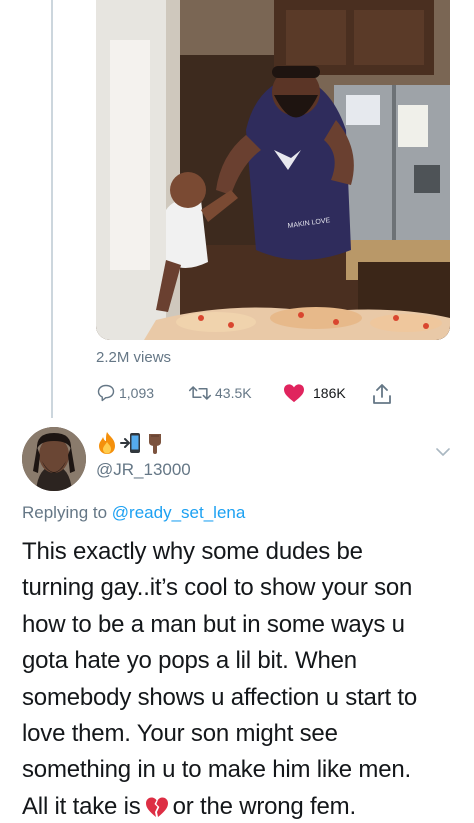 Image resolution: width=474 pixels, height=823 pixels. What do you see at coordinates (143, 470) in the screenshot?
I see `user-handle: @JR_13000` at bounding box center [143, 470].